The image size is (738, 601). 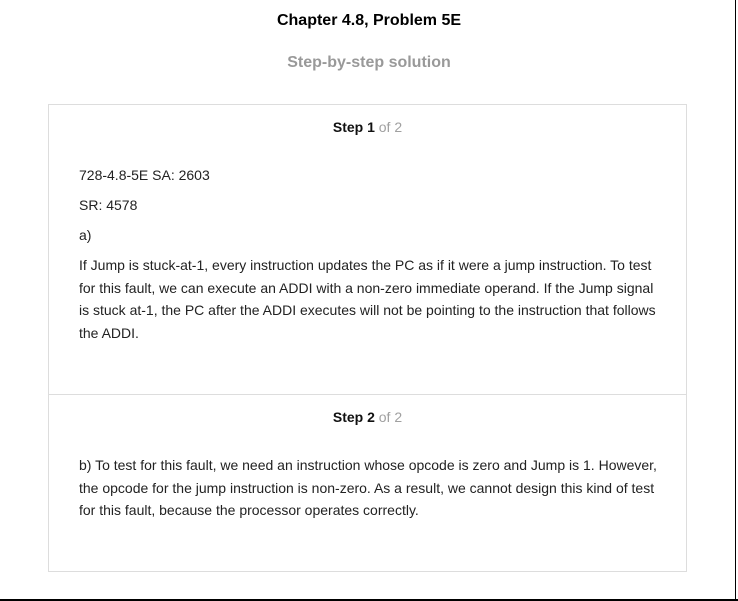 I want to click on page-border-right, so click(x=735, y=300).